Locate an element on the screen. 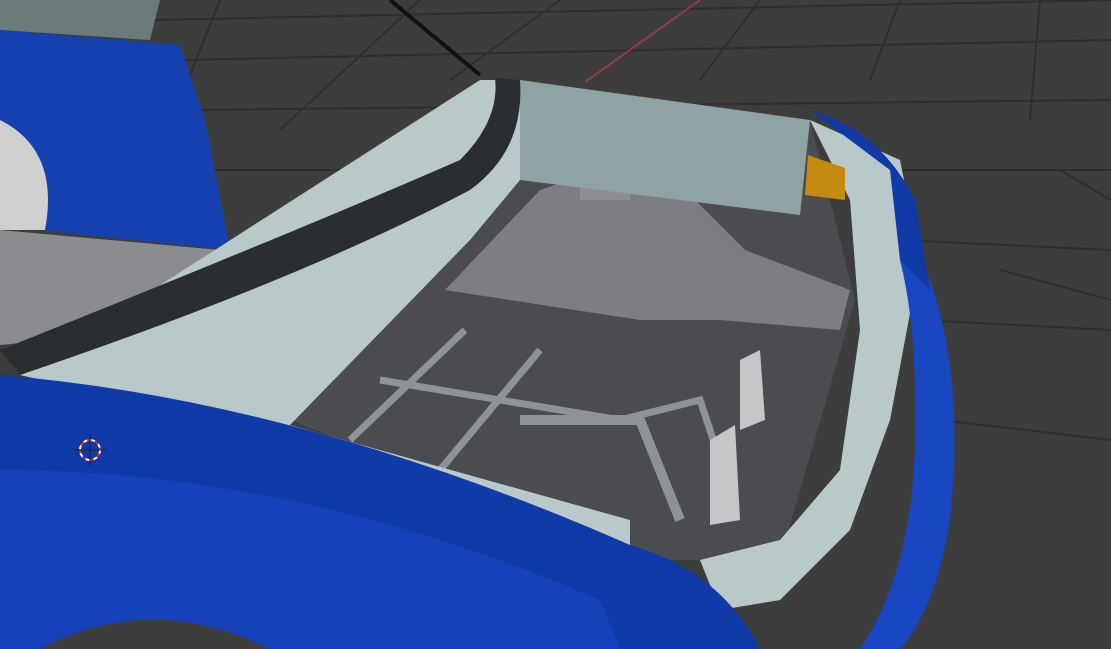 The height and width of the screenshot is (649, 1111). x-axis-line is located at coordinates (642, 41).